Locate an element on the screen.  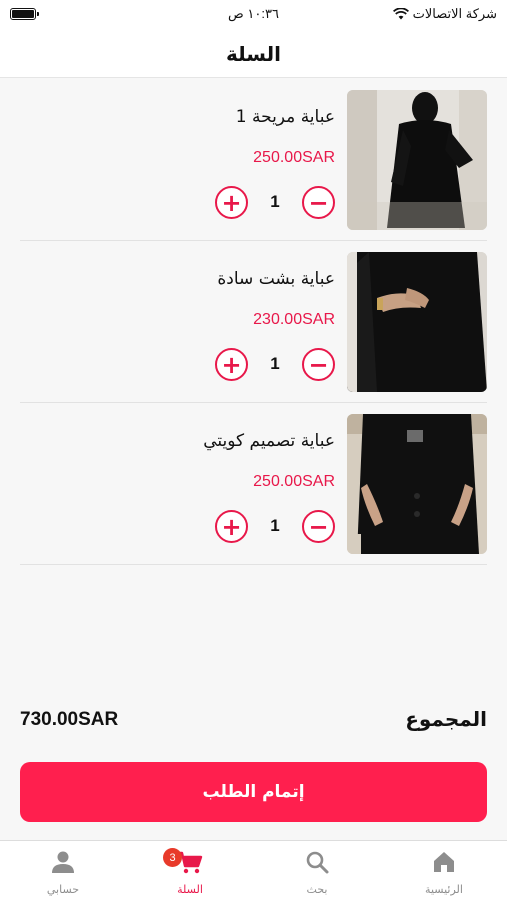
page-title: السلة is located at coordinates (253, 53).